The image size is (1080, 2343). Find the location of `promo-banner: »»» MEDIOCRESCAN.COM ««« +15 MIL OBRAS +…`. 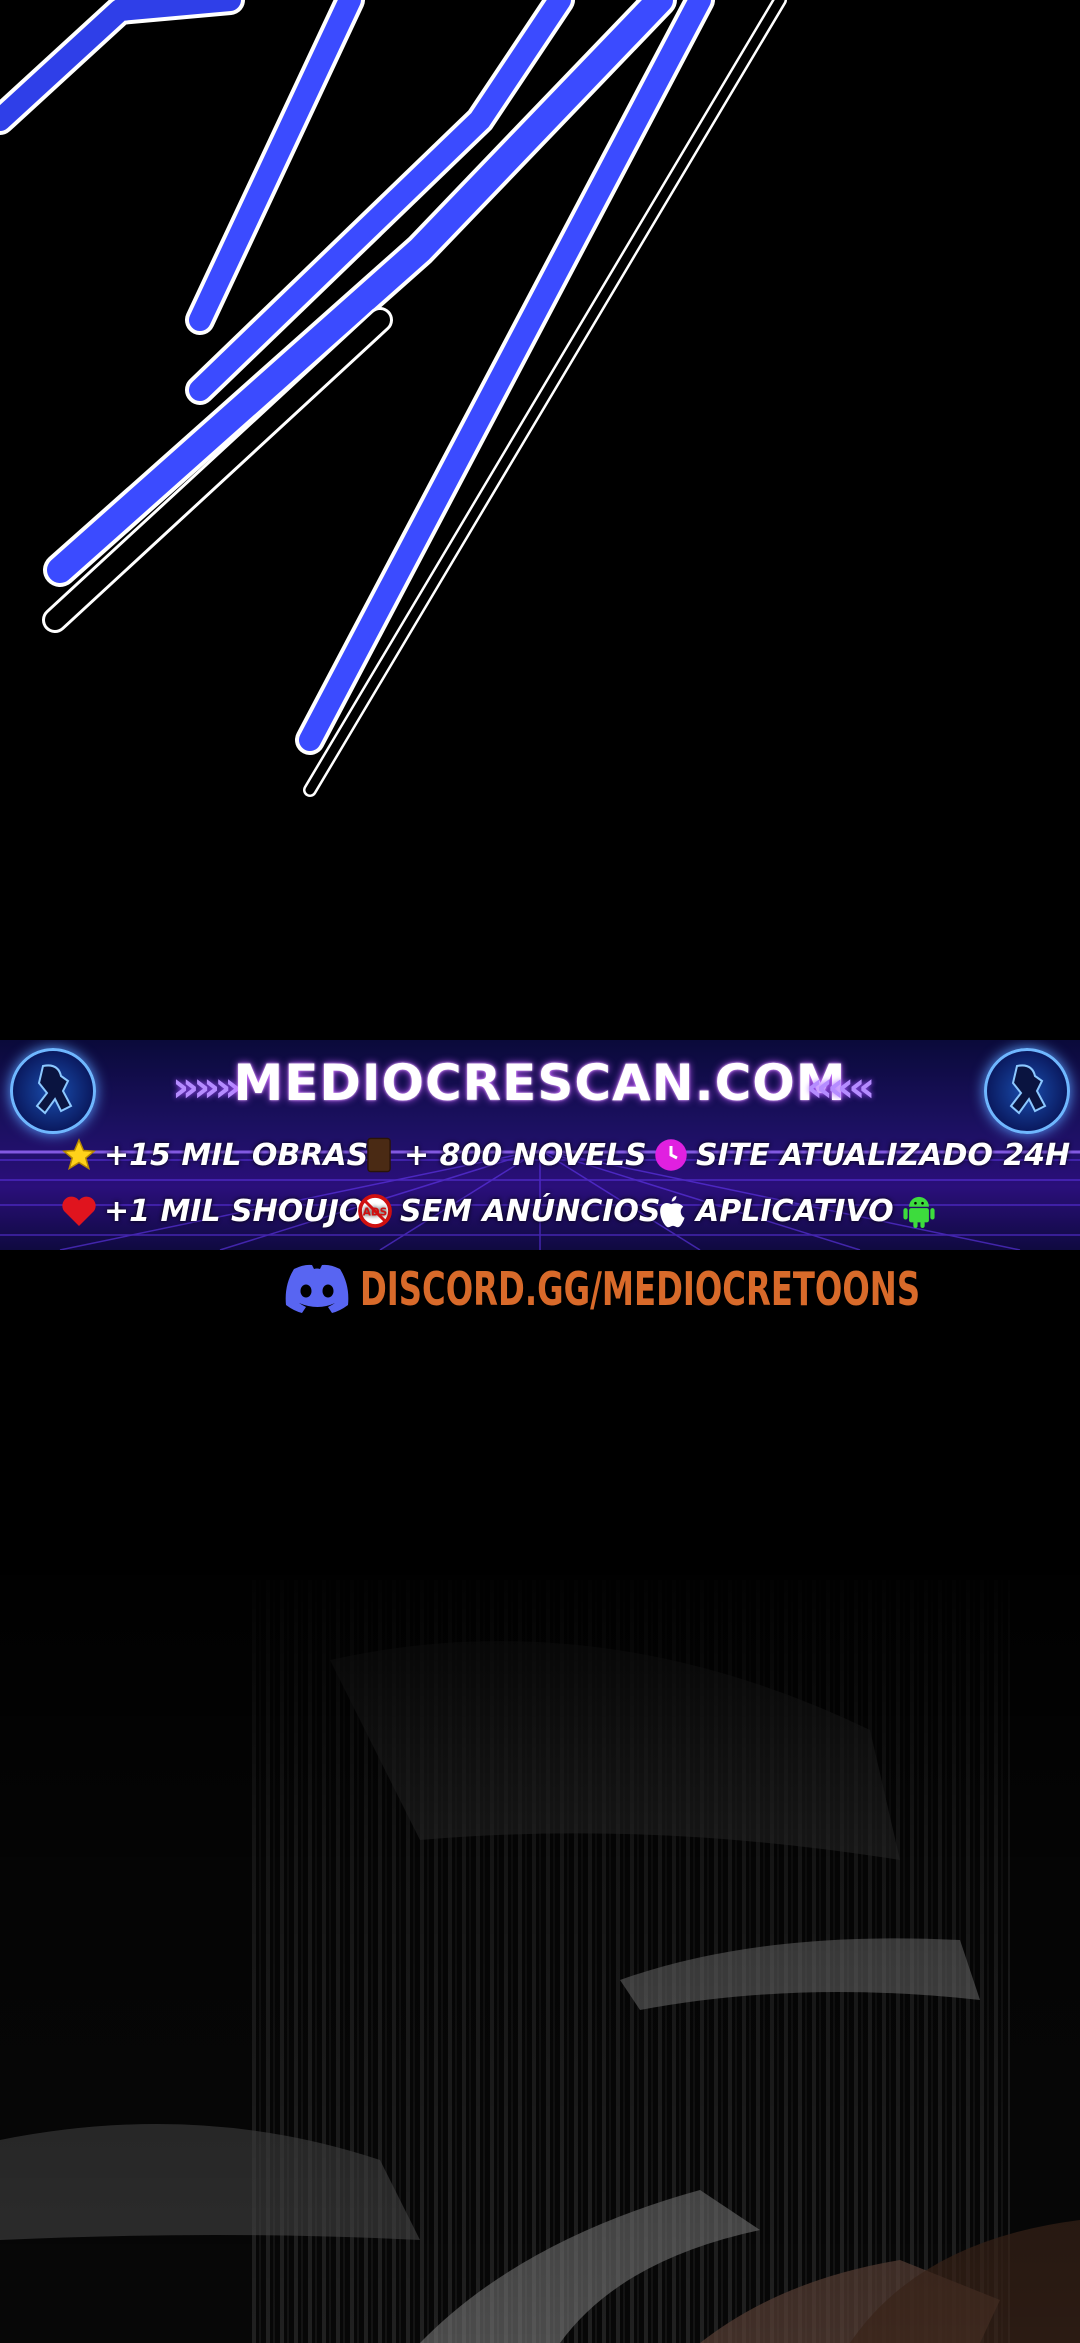

promo-banner: »»» MEDIOCRESCAN.COM ««« +15 MIL OBRAS +… is located at coordinates (540, 1145).